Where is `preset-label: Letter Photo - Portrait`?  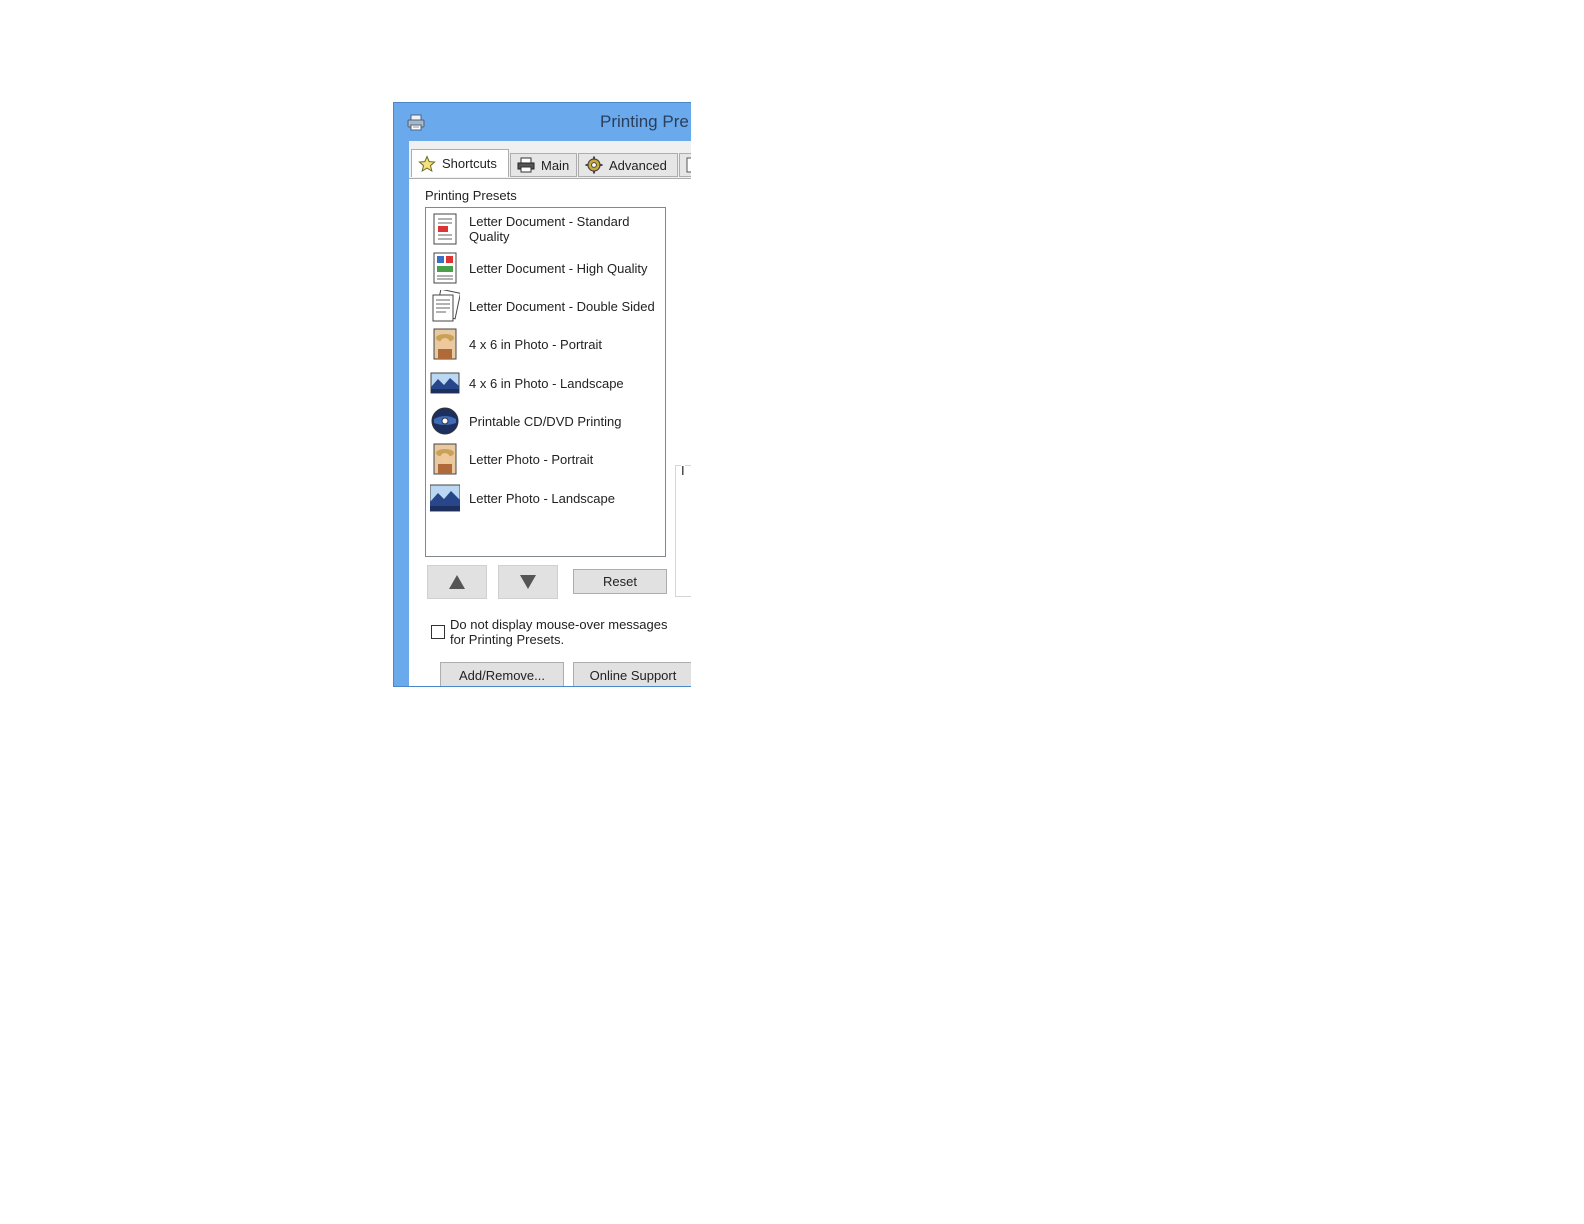 preset-label: Letter Photo - Portrait is located at coordinates (531, 459).